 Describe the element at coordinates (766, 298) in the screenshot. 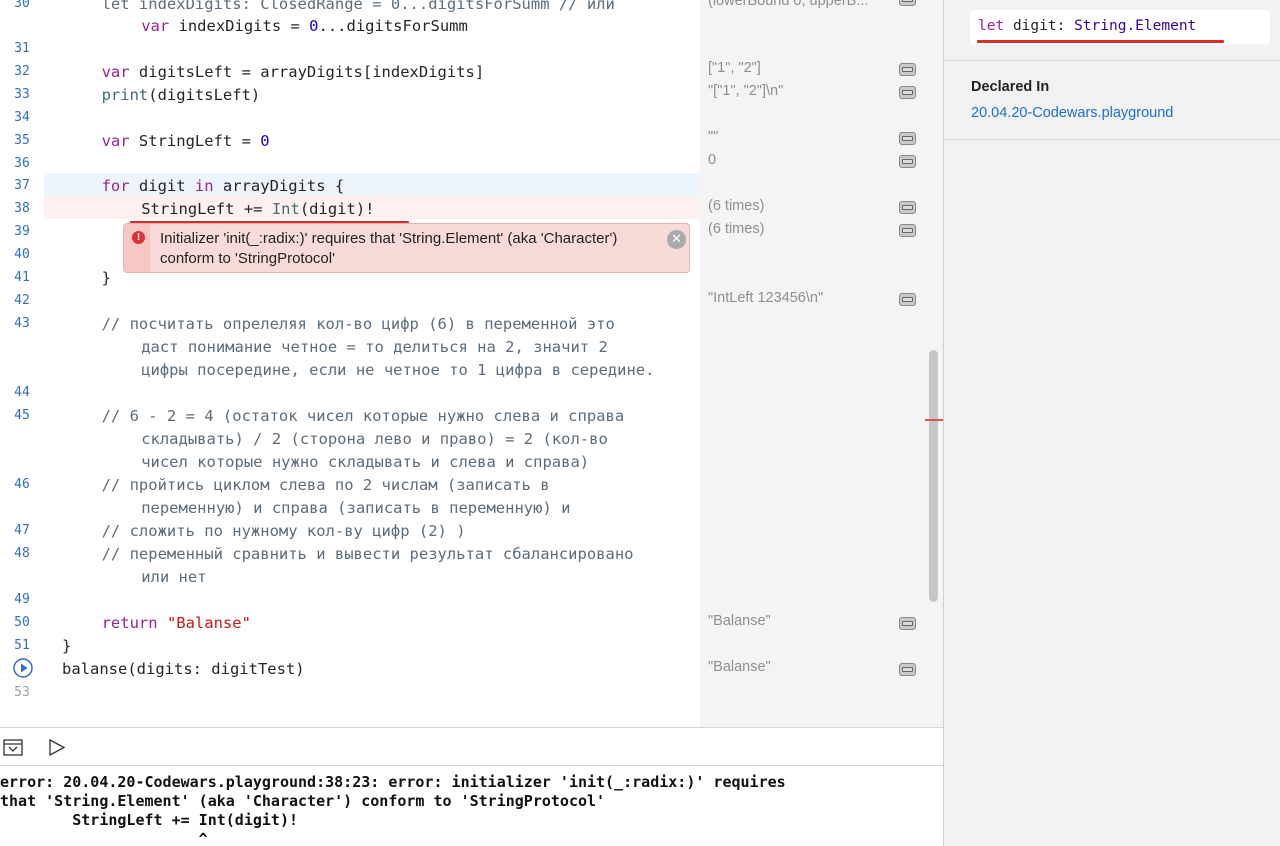

I see `result-value: "IntLeft 123456\n"` at that location.